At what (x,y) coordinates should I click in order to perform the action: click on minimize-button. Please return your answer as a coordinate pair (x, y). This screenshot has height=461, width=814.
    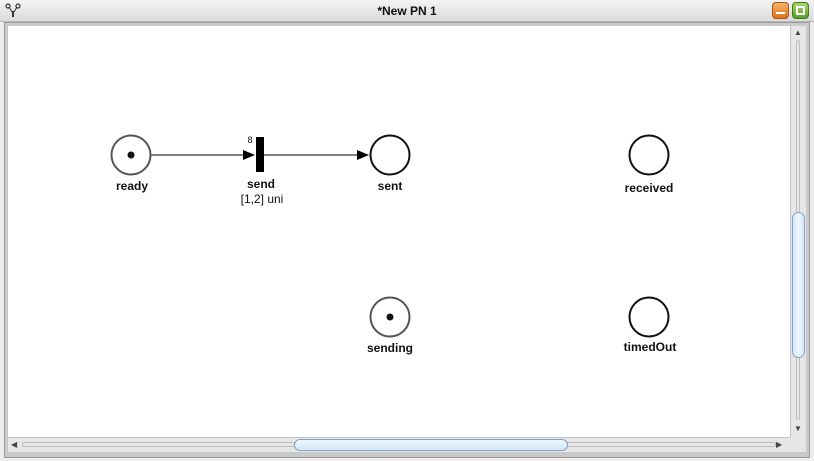
    Looking at the image, I should click on (780, 10).